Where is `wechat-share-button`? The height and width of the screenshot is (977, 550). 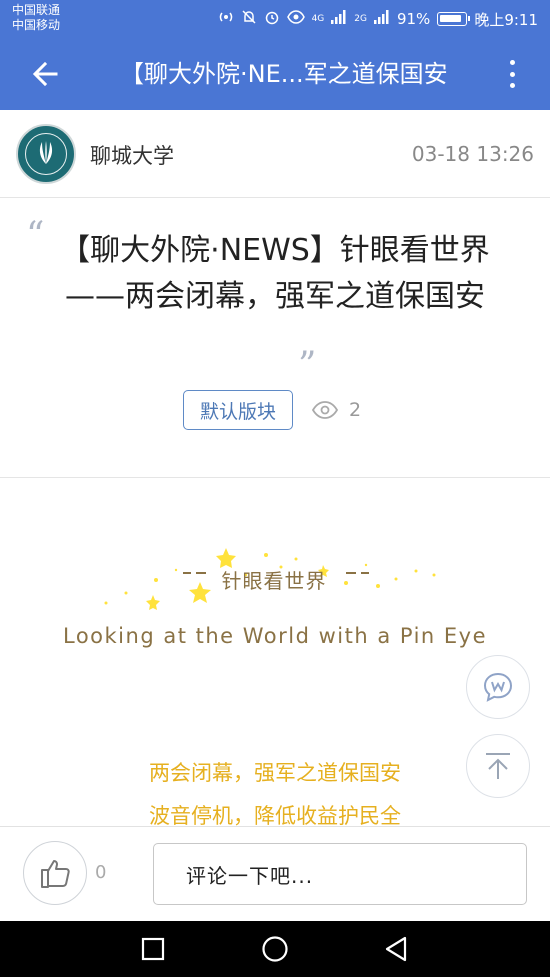 wechat-share-button is located at coordinates (498, 687).